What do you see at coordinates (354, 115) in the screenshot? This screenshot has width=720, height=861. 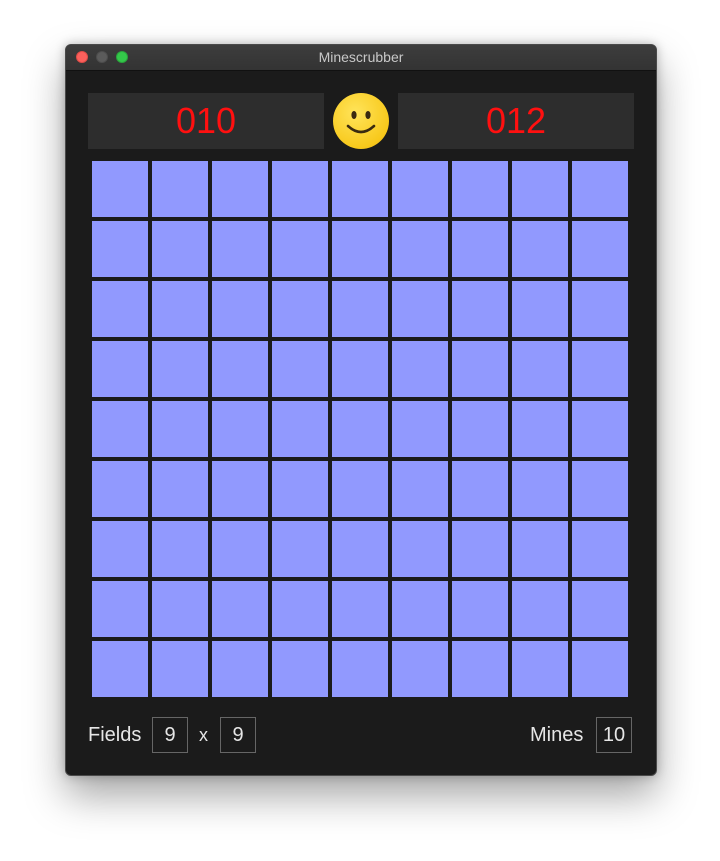 I see `left-eye` at bounding box center [354, 115].